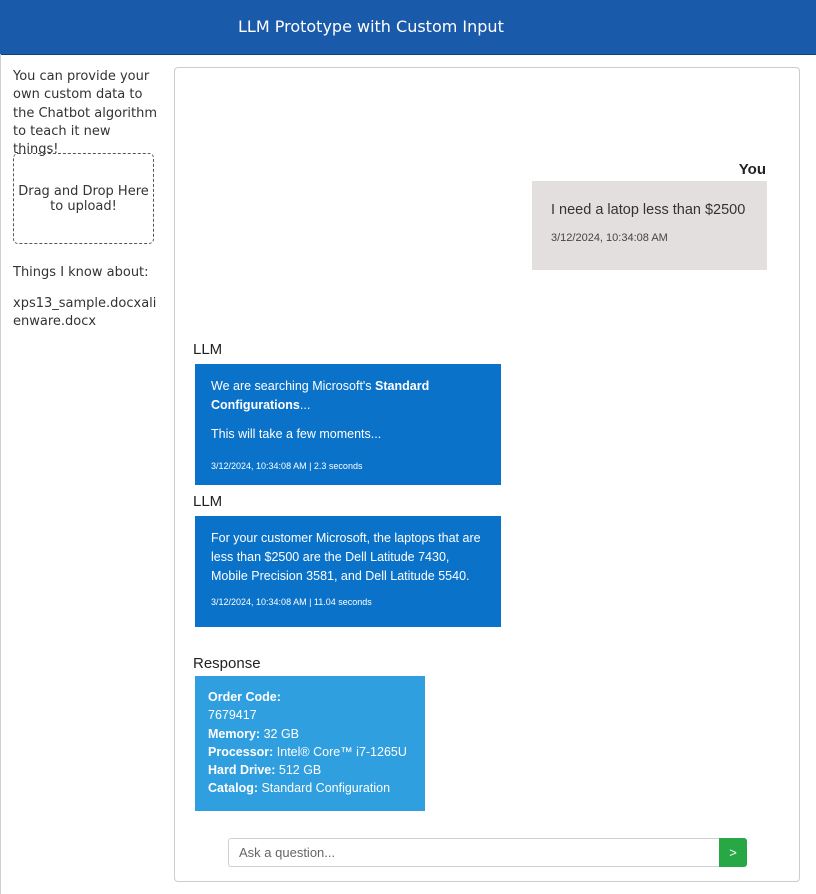 The width and height of the screenshot is (816, 894). What do you see at coordinates (241, 751) in the screenshot?
I see `processor-label: Processor:` at bounding box center [241, 751].